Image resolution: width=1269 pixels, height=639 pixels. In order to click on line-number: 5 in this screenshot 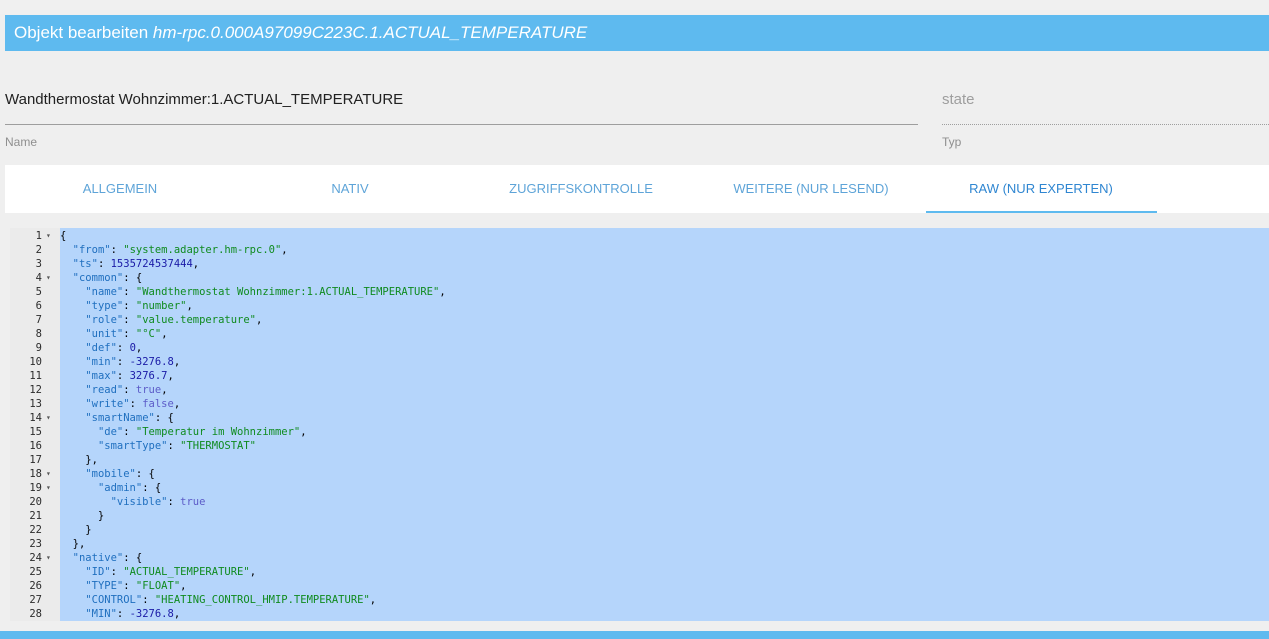, I will do `click(38, 292)`.